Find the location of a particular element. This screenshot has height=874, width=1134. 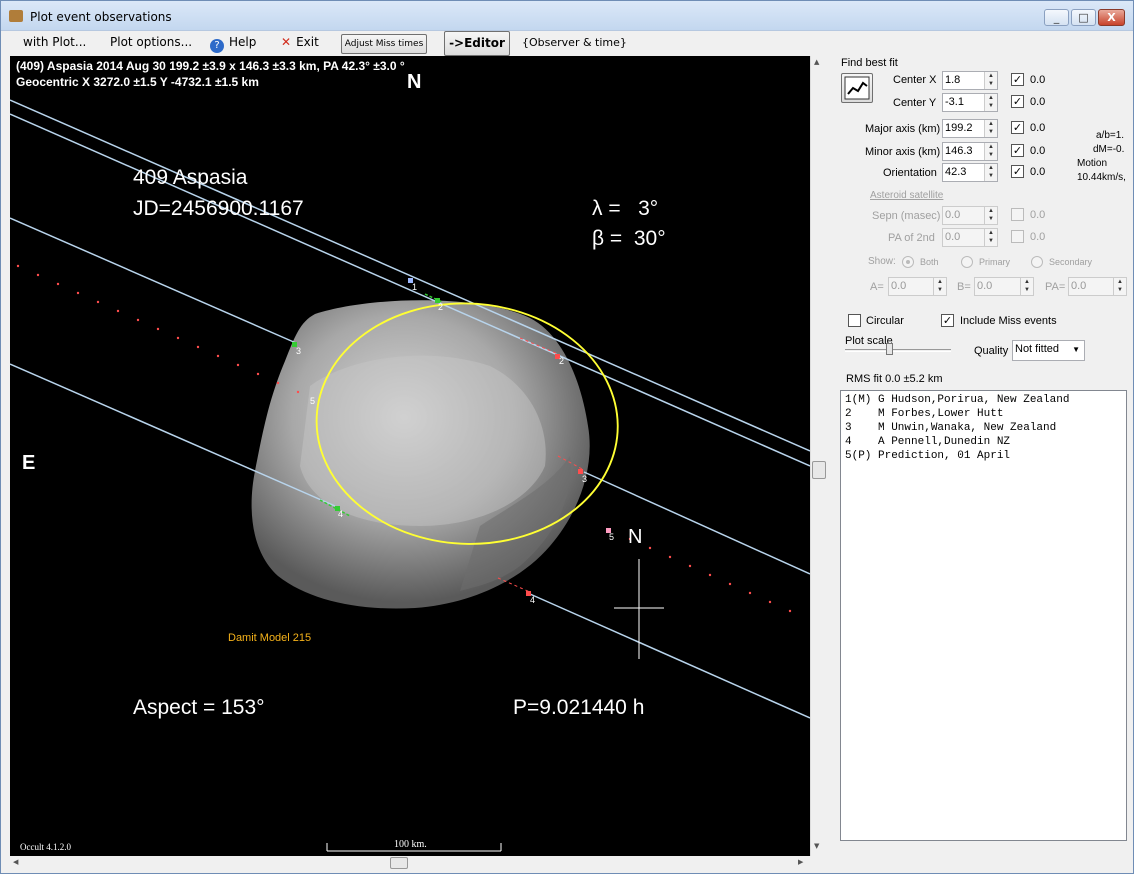

center-y-input: -3.1 ▲ ▼ is located at coordinates (970, 102).